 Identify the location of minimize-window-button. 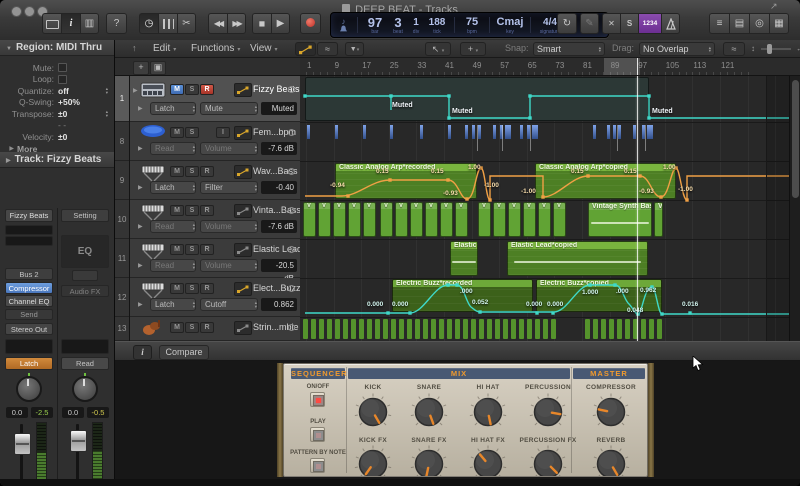
(29, 11).